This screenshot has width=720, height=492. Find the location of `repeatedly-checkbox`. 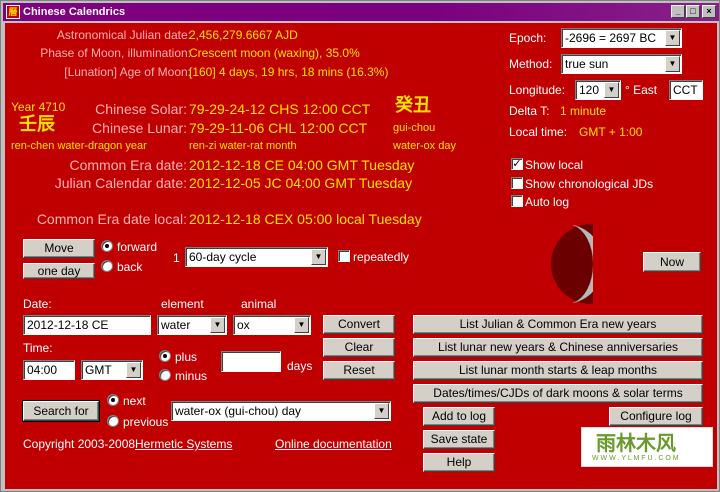

repeatedly-checkbox is located at coordinates (344, 256).